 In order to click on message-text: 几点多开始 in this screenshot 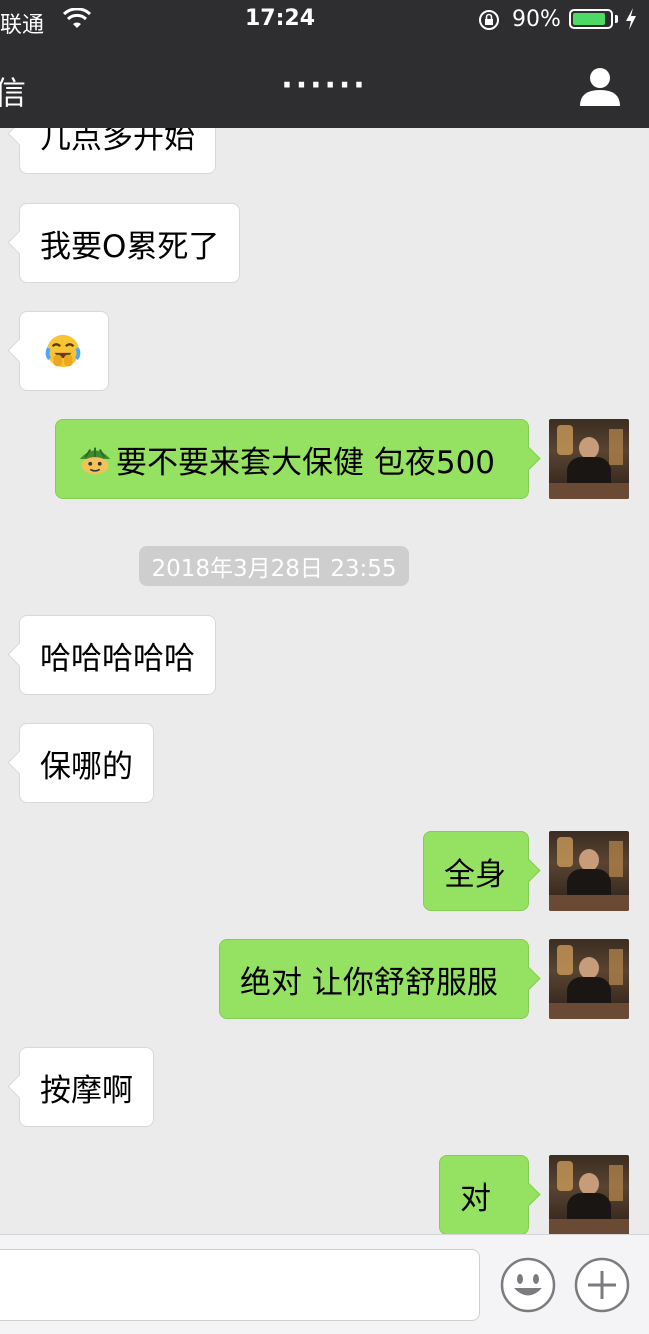, I will do `click(117, 142)`.